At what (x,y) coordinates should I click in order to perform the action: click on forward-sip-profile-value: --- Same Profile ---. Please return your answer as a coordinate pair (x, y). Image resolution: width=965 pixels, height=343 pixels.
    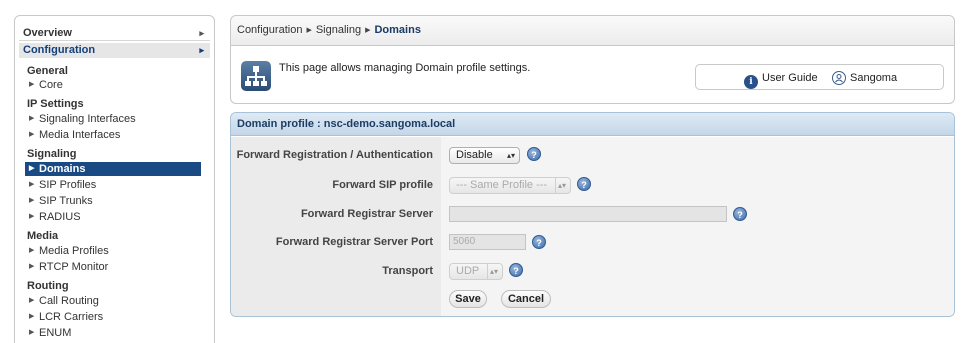
    Looking at the image, I should click on (502, 185).